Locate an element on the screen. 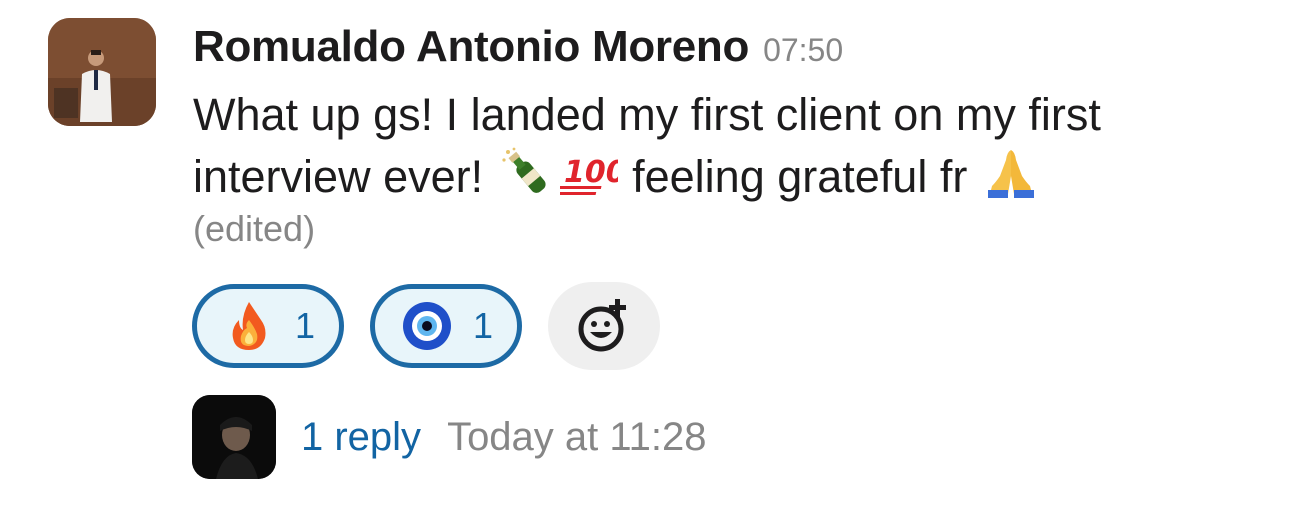  hundred-points-icon: 100 is located at coordinates (588, 172).